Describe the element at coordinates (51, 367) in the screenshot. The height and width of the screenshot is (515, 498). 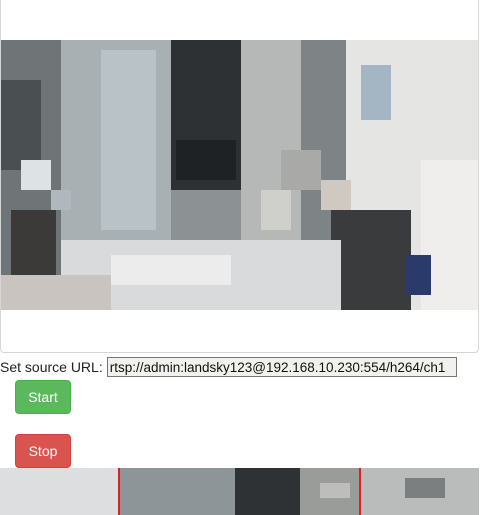
I see `source-url-label: Set source URL:` at that location.